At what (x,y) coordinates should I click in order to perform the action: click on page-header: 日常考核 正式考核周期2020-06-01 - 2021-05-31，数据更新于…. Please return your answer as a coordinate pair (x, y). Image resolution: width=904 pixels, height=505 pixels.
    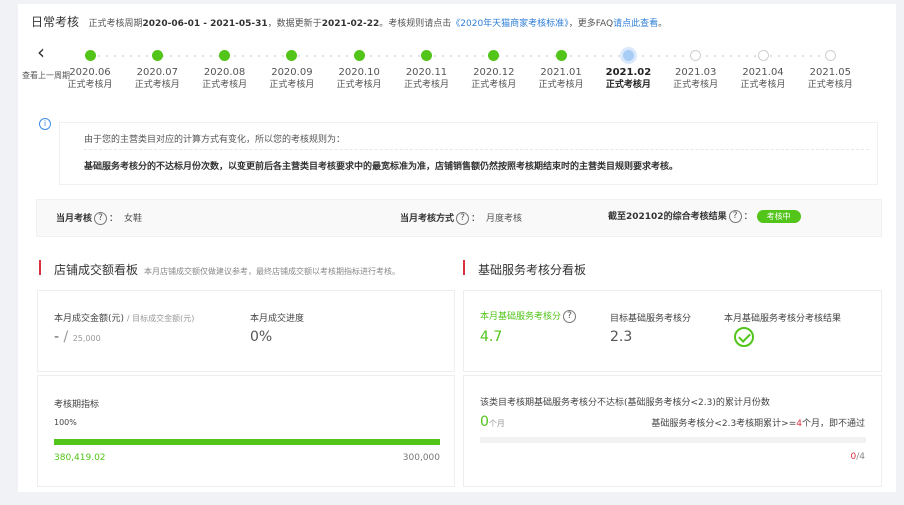
    Looking at the image, I should click on (349, 21).